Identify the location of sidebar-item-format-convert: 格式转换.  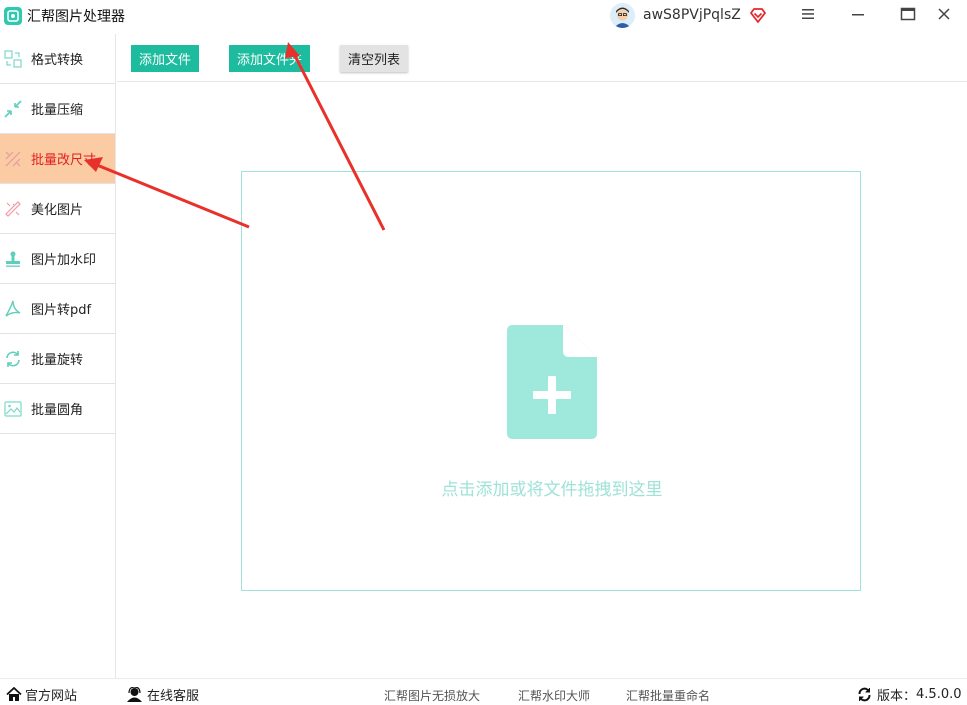
(57, 59).